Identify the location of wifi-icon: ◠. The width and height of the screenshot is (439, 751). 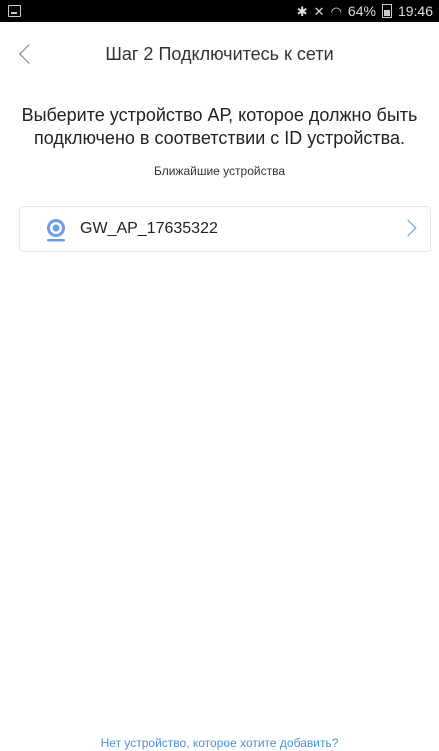
(336, 11).